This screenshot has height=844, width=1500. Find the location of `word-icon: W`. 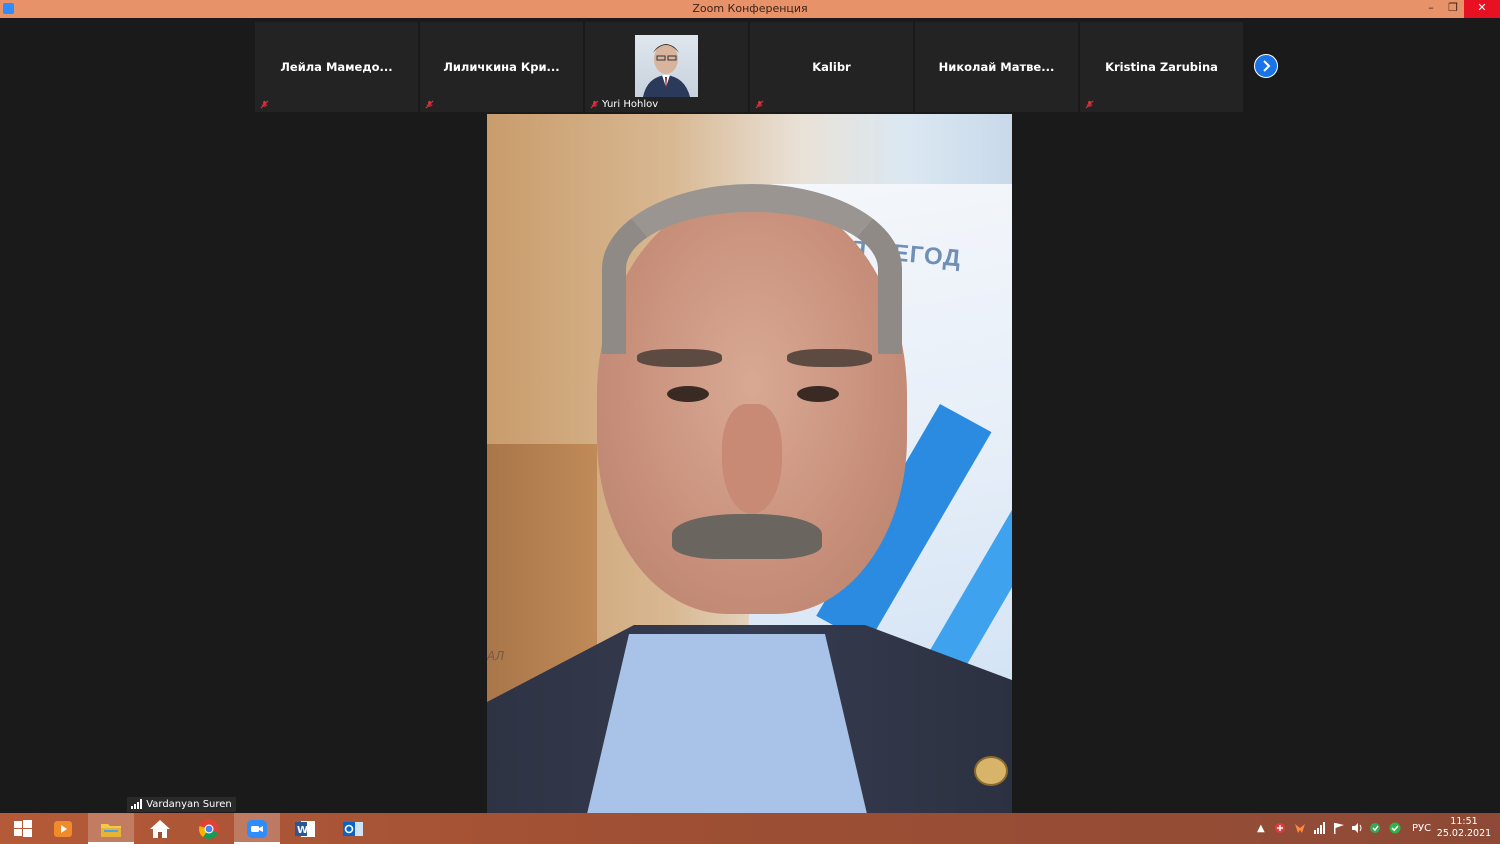

word-icon: W is located at coordinates (305, 829).